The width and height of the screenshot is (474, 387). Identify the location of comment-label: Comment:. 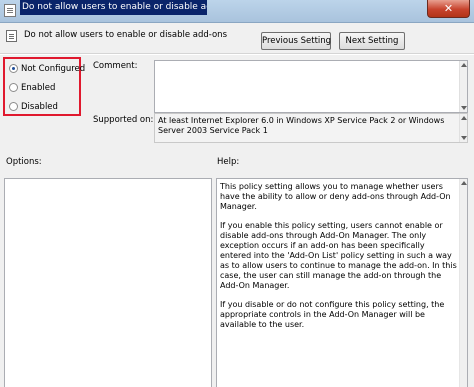
(115, 66).